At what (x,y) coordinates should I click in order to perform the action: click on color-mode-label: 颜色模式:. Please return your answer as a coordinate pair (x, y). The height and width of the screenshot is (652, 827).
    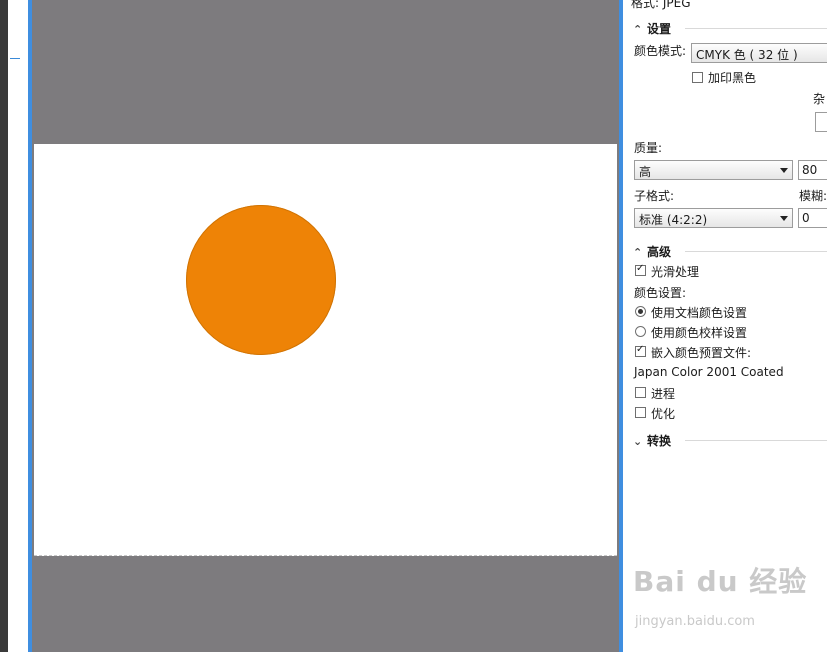
    Looking at the image, I should click on (660, 51).